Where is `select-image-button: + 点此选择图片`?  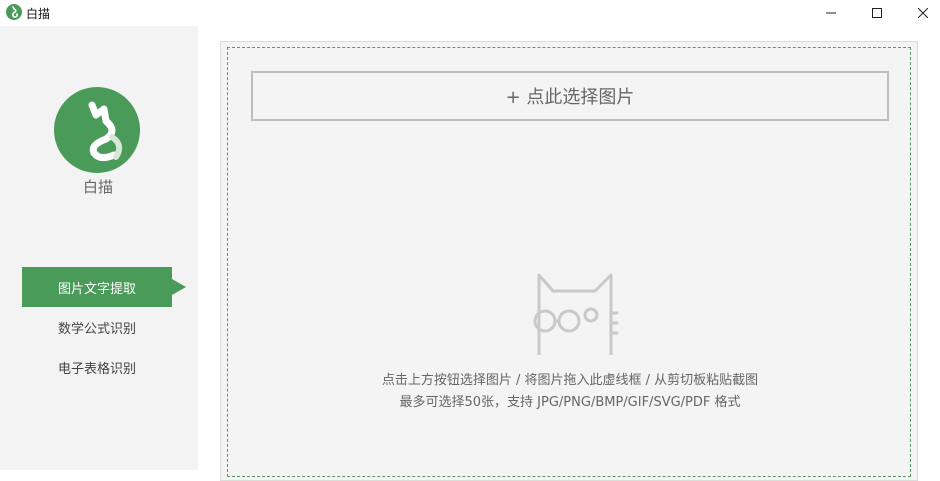
select-image-button: + 点此选择图片 is located at coordinates (570, 96).